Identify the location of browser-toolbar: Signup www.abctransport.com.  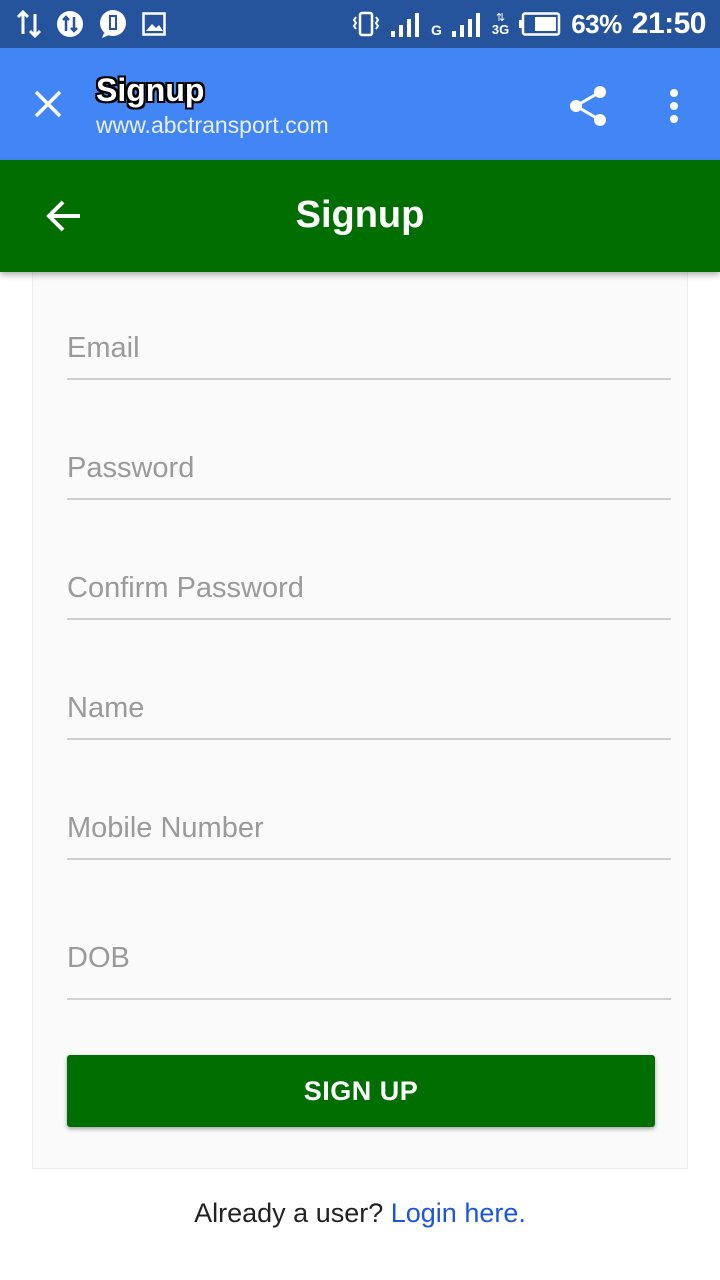
(360, 104).